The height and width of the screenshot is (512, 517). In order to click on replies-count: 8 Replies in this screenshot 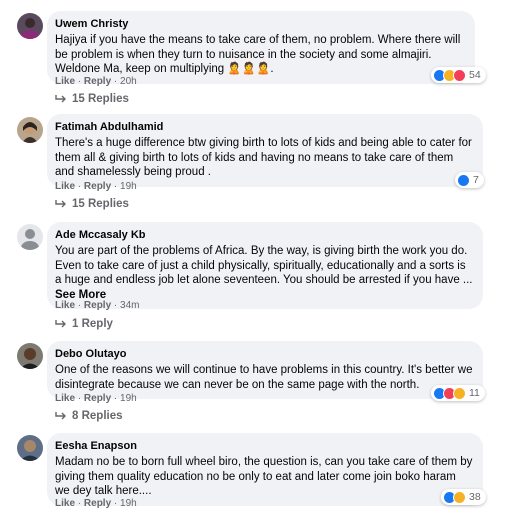, I will do `click(97, 416)`.